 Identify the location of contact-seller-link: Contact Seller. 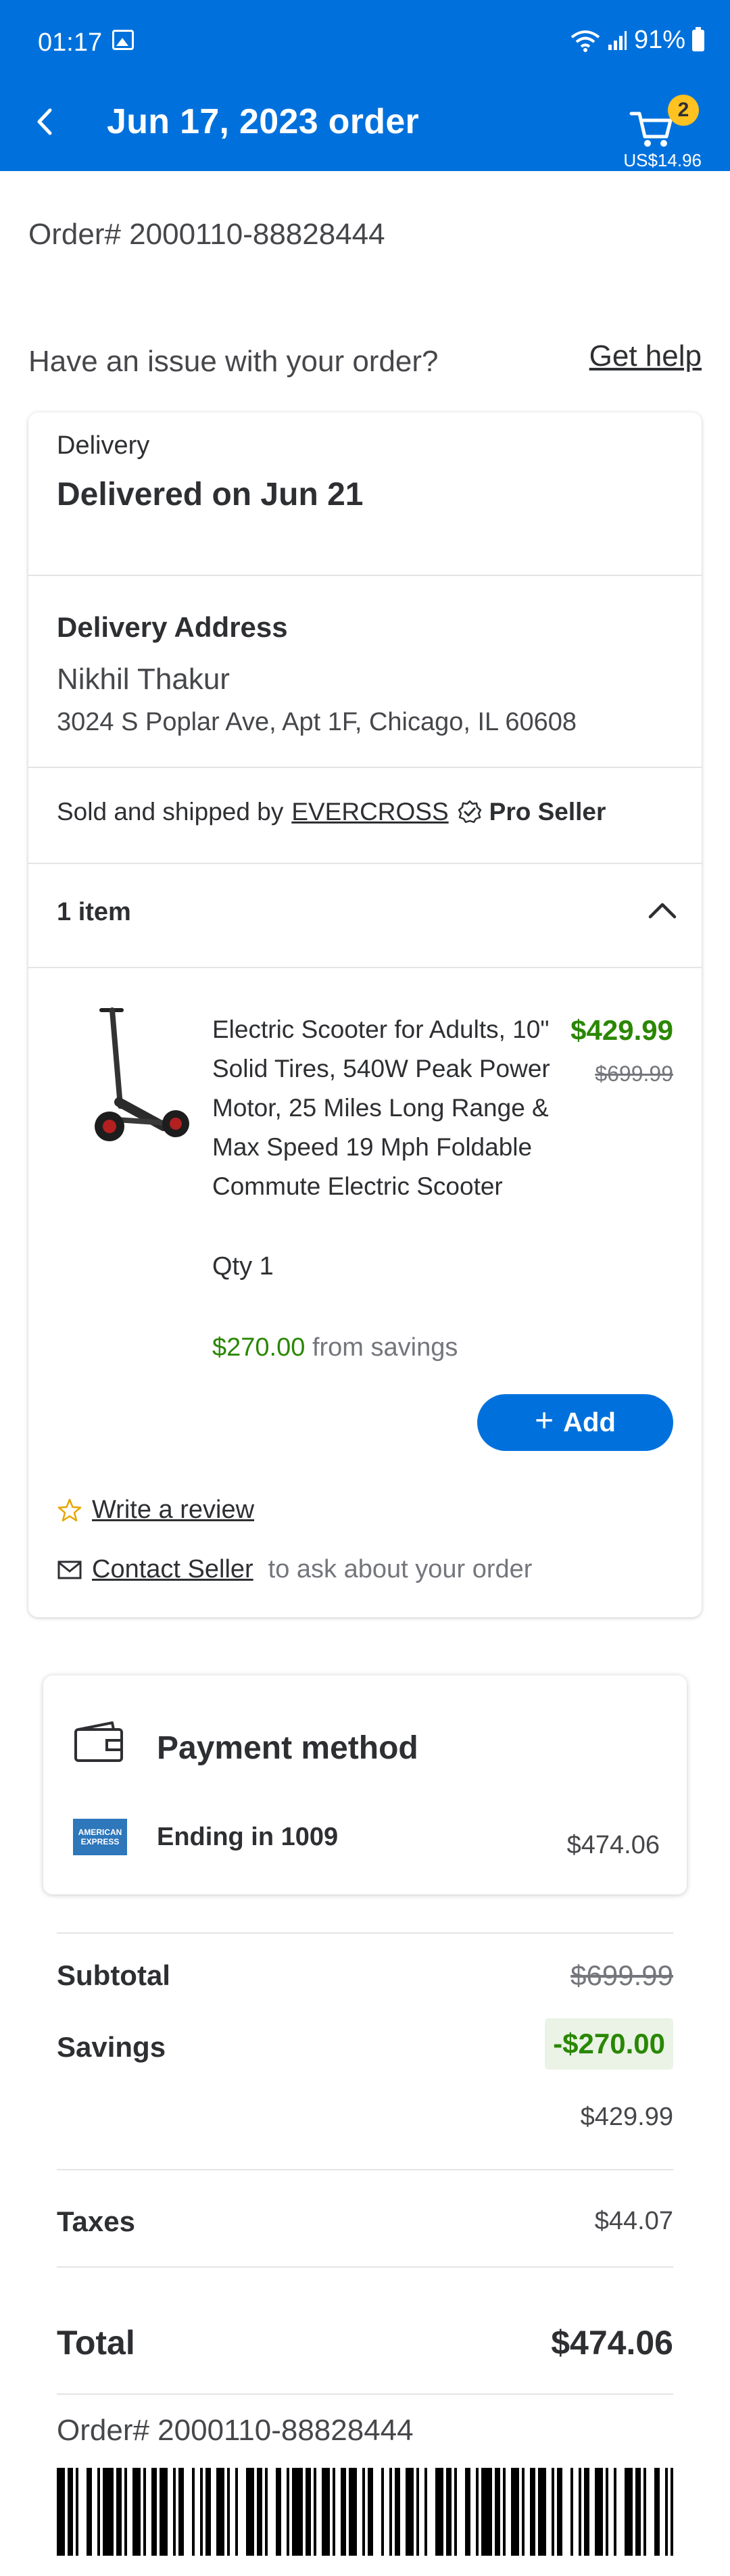
(172, 1569).